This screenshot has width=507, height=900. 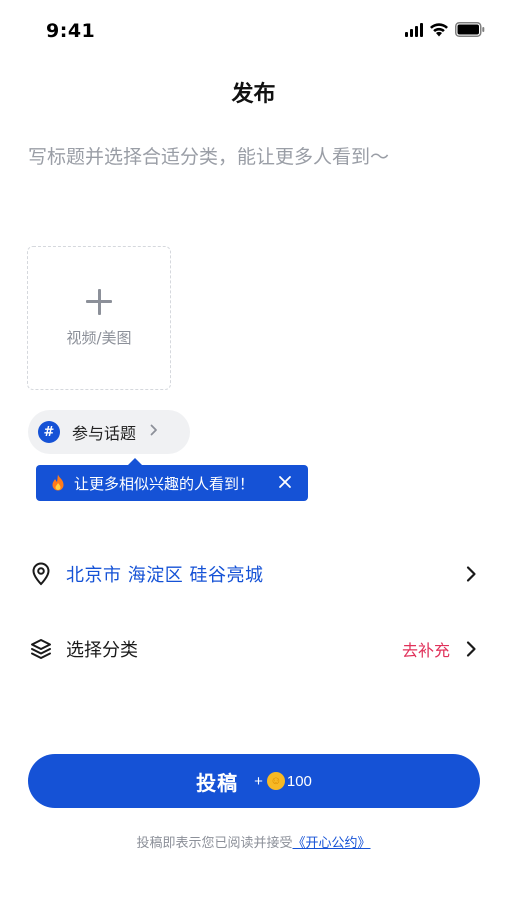 What do you see at coordinates (104, 433) in the screenshot?
I see `topic-label: 参与话题` at bounding box center [104, 433].